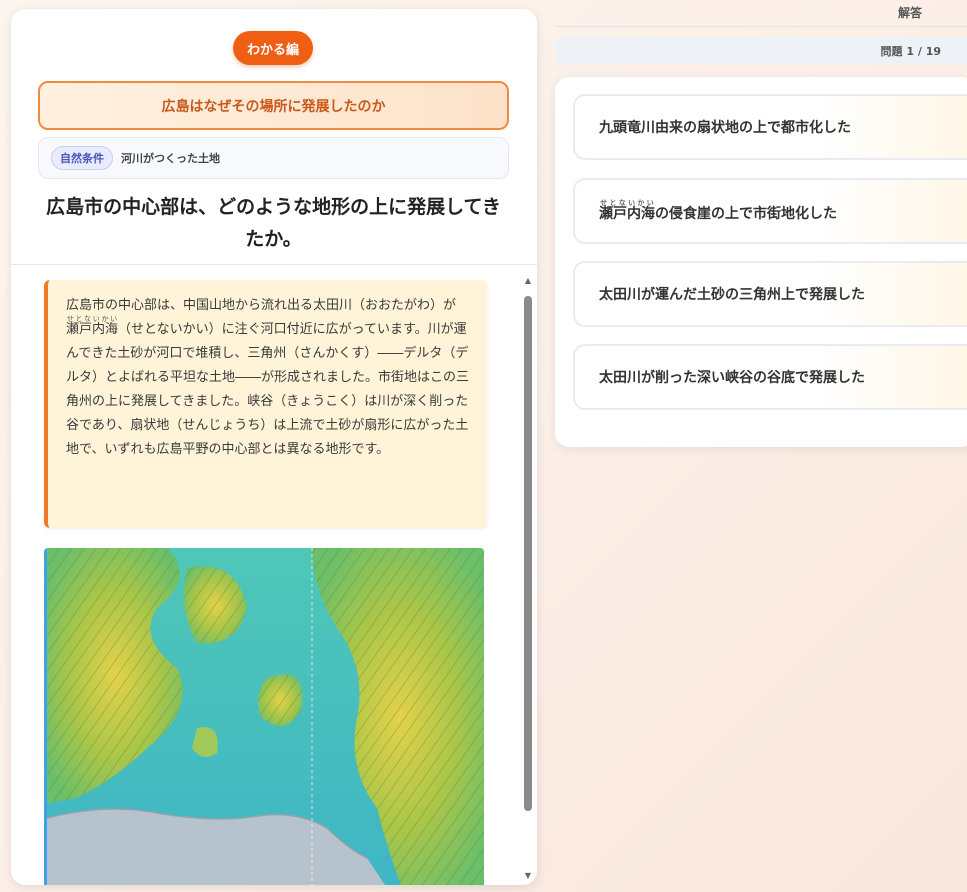  I want to click on progress-text: 問題 1 / 19, so click(910, 51).